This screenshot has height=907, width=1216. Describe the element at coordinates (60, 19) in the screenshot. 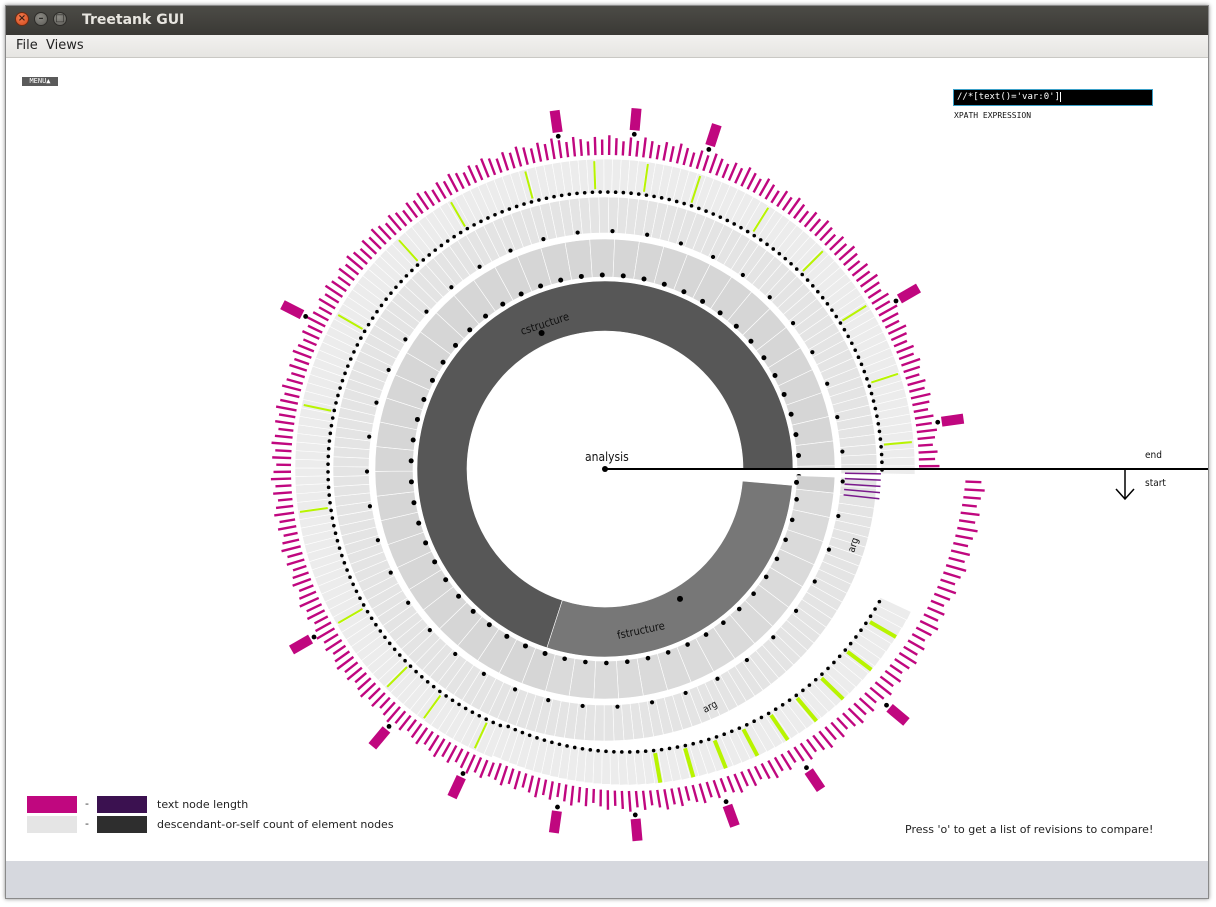

I see `maximize-window-button: □` at that location.